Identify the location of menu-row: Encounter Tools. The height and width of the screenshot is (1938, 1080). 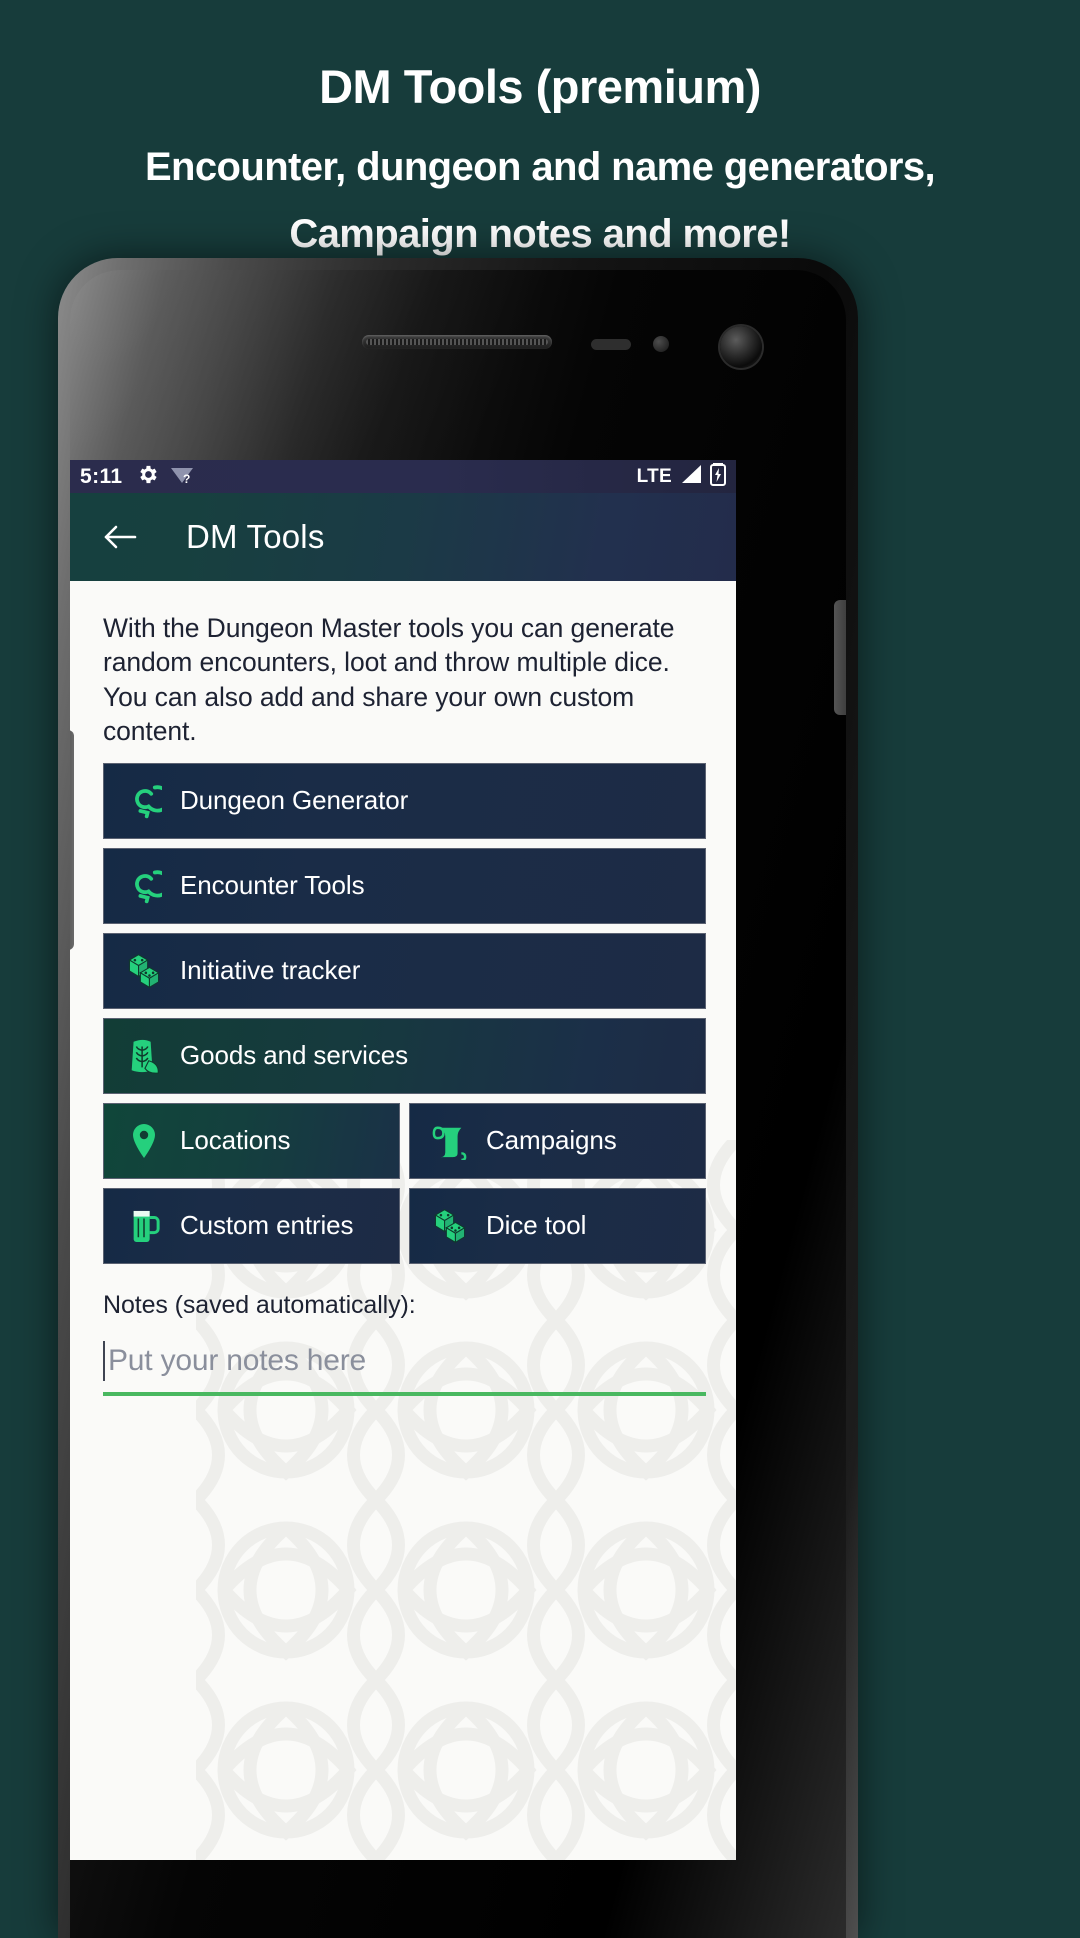
(404, 885).